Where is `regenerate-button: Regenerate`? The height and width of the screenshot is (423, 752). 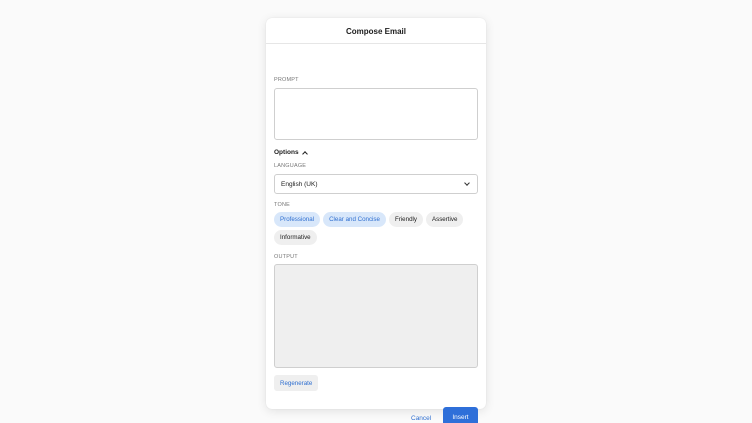 regenerate-button: Regenerate is located at coordinates (296, 383).